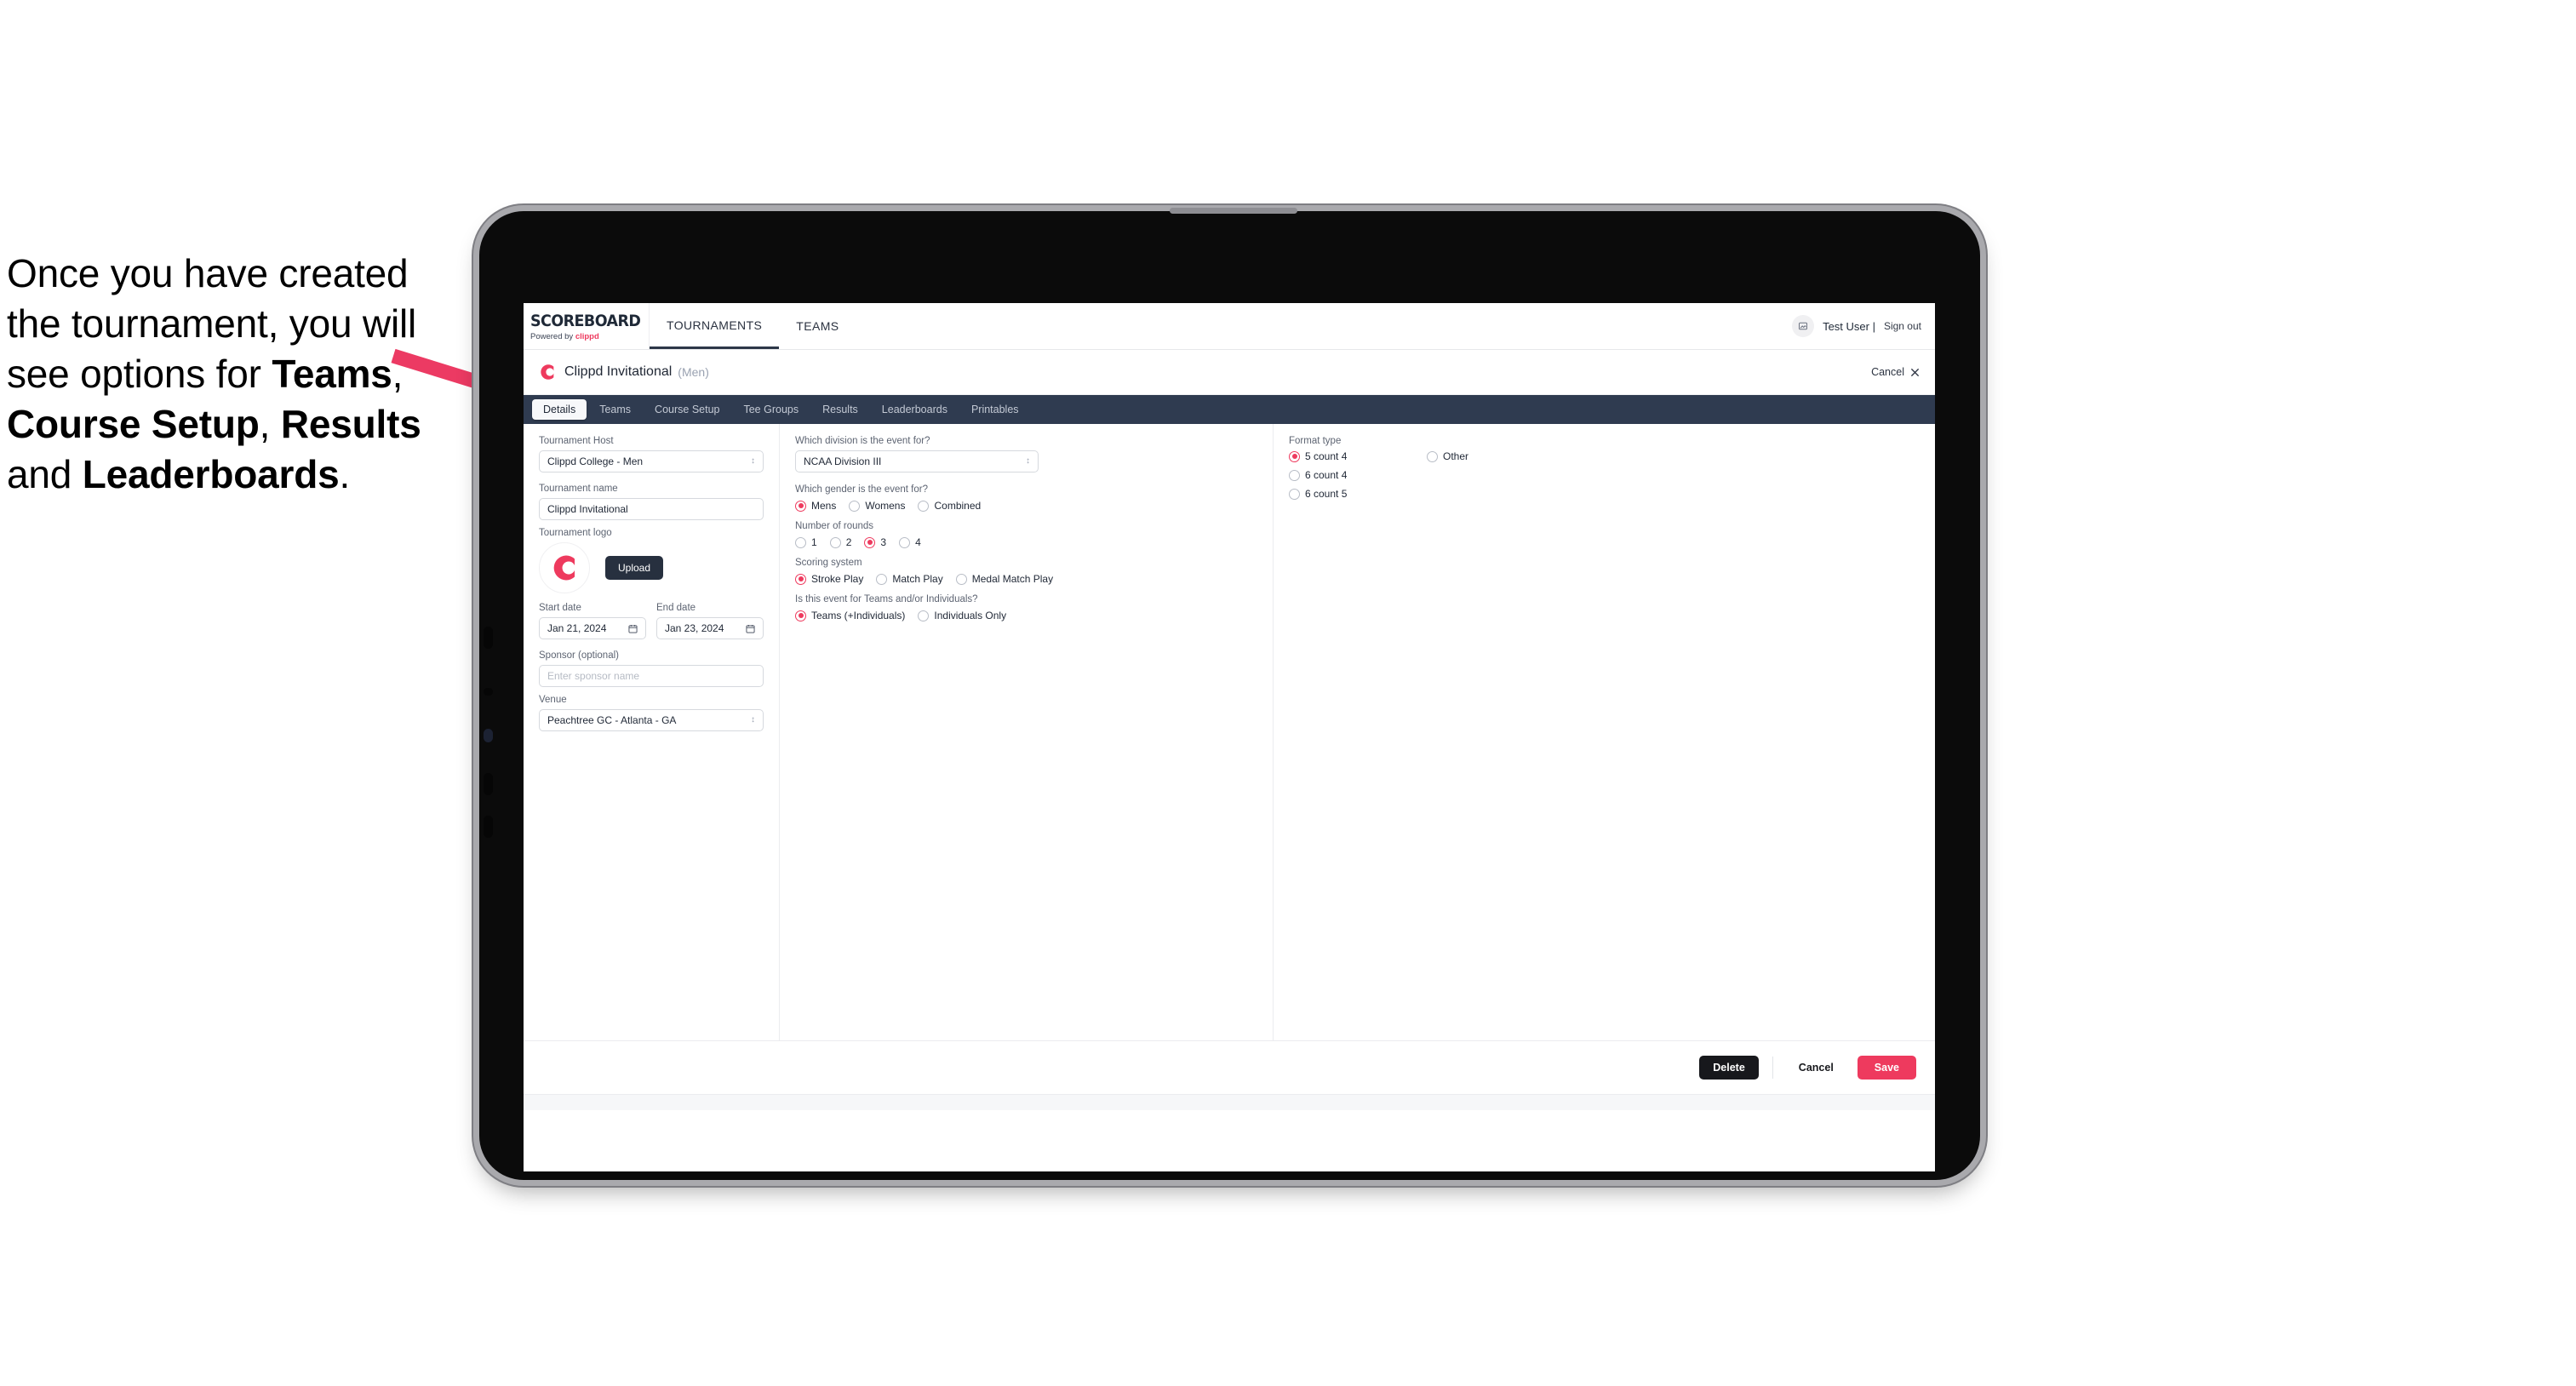 This screenshot has width=2576, height=1386. Describe the element at coordinates (1353, 475) in the screenshot. I see `radio-format-6-count-4: 6 count 4` at that location.